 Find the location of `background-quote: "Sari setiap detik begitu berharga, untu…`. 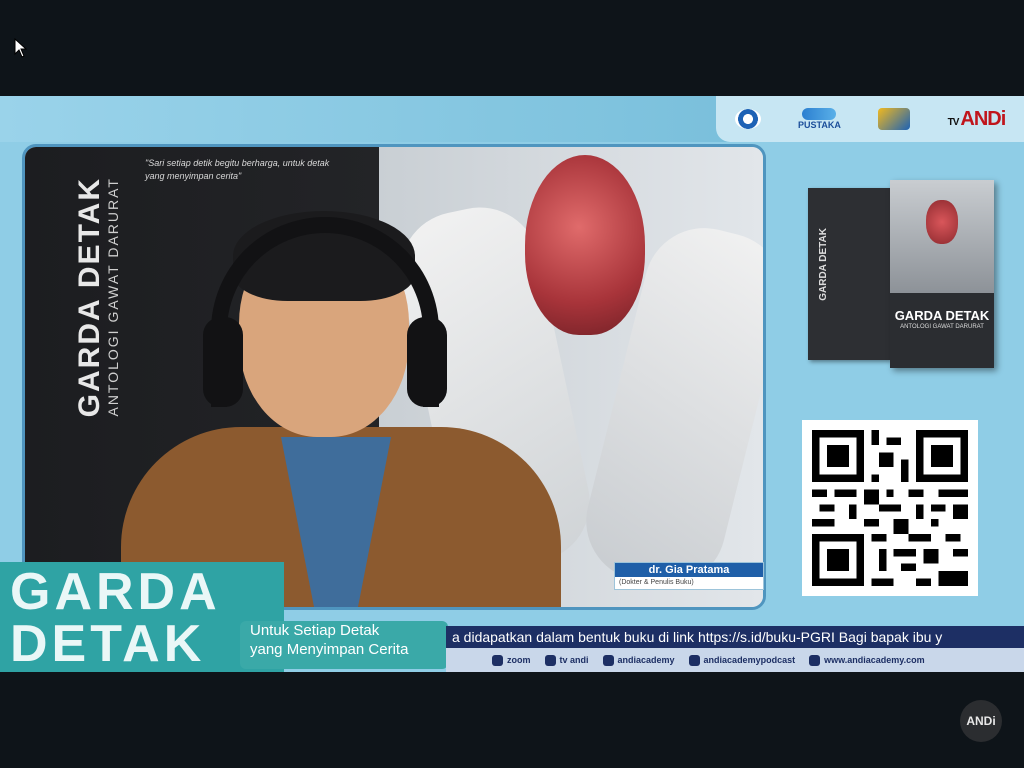

background-quote: "Sari setiap detik begitu berharga, untu… is located at coordinates (237, 169).